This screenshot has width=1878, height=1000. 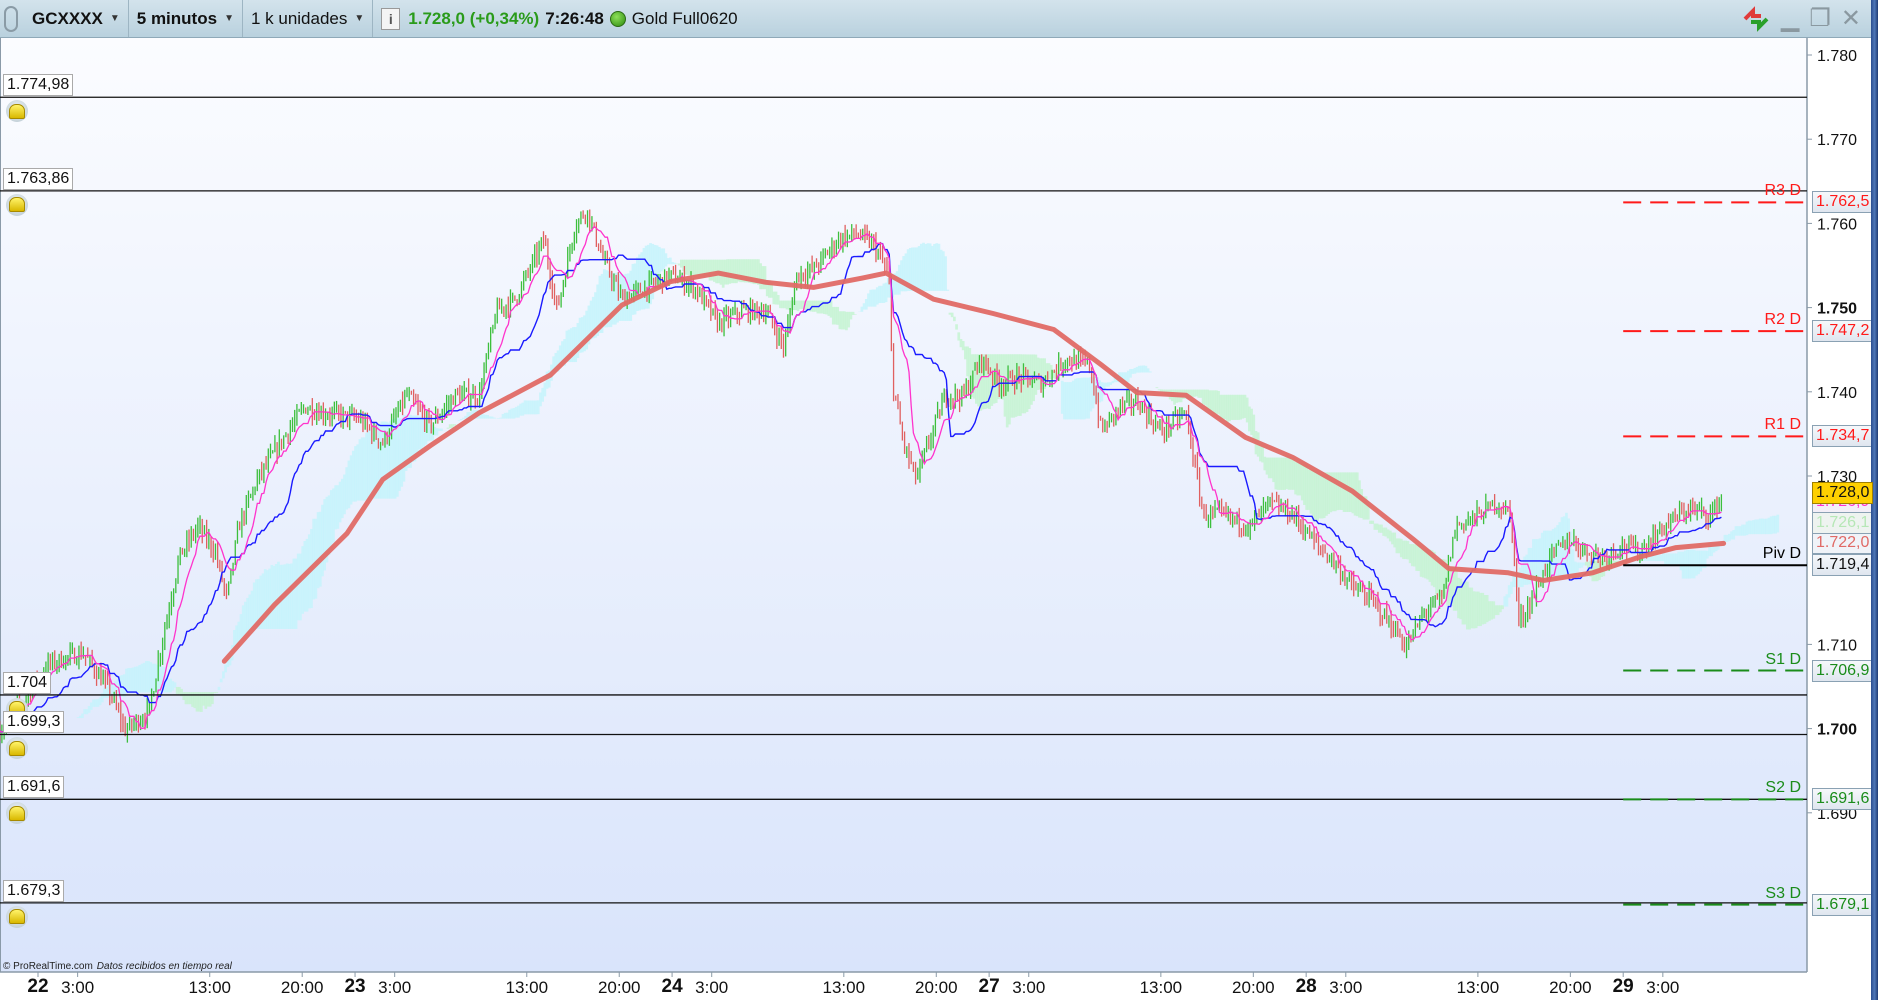 What do you see at coordinates (1843, 492) in the screenshot?
I see `last-value-label: 1.728,0` at bounding box center [1843, 492].